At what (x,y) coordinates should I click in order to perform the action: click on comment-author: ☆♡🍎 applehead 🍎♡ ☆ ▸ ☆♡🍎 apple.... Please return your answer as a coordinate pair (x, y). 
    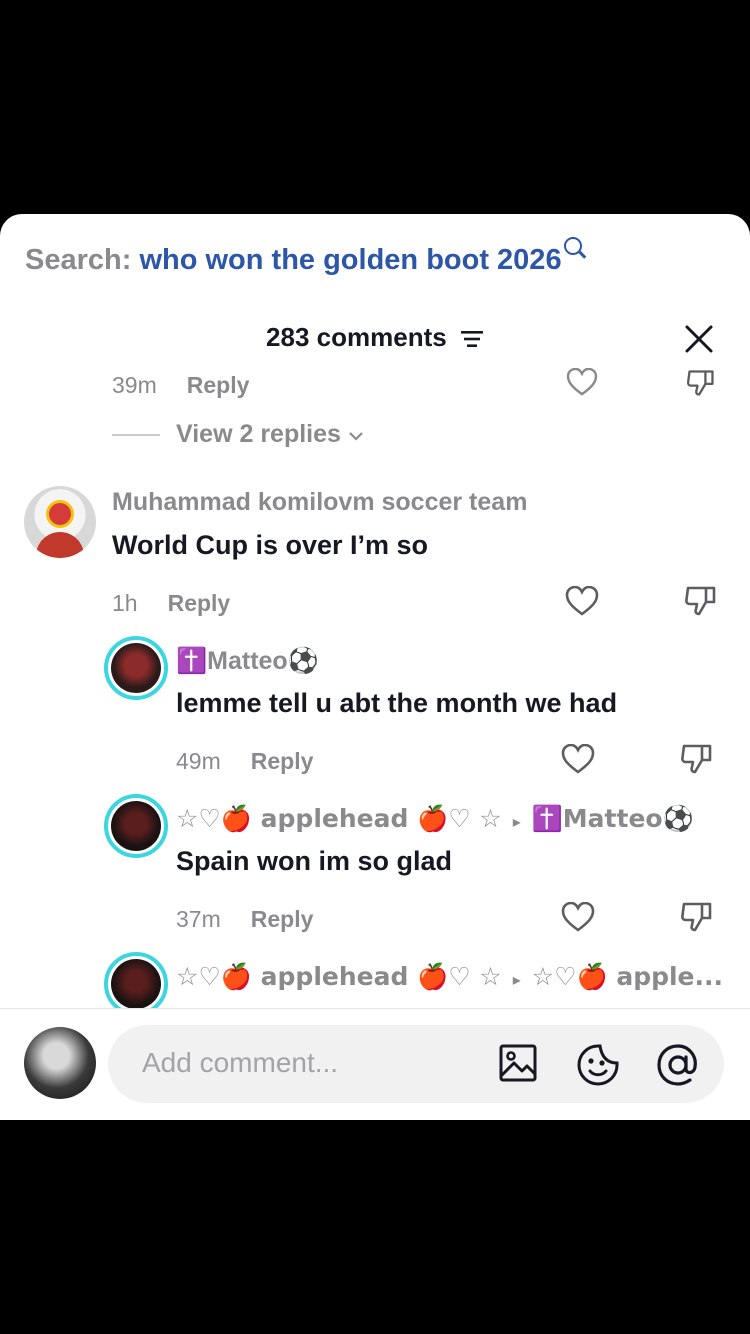
    Looking at the image, I should click on (449, 977).